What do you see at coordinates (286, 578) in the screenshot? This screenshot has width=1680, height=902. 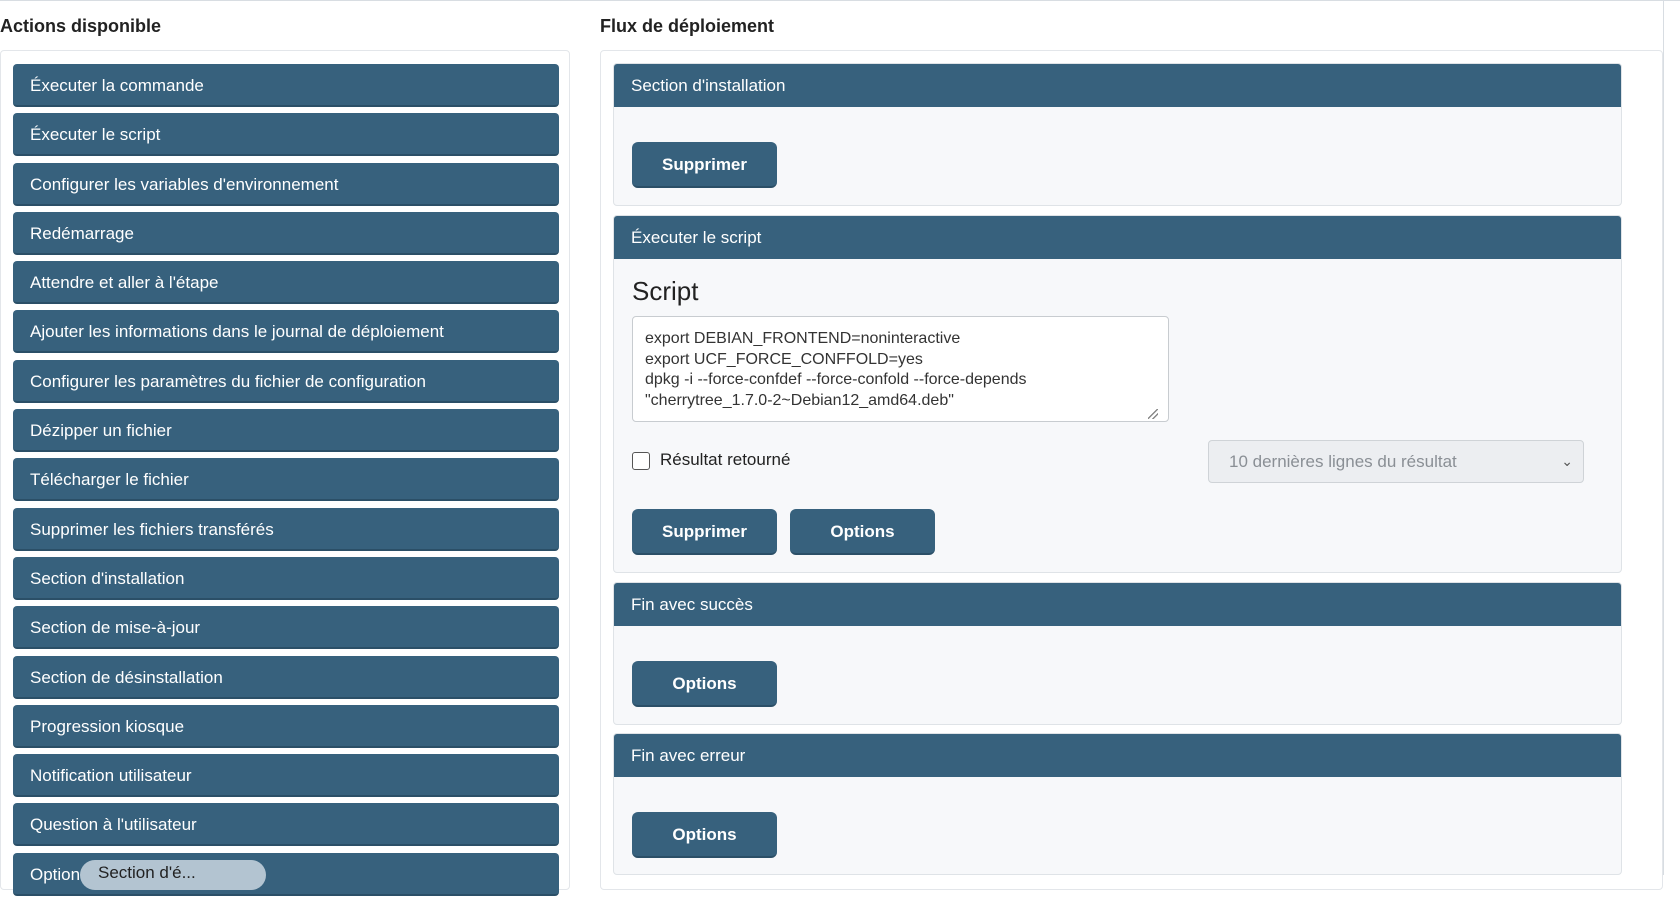 I see `action-install-section: Section d'installation` at bounding box center [286, 578].